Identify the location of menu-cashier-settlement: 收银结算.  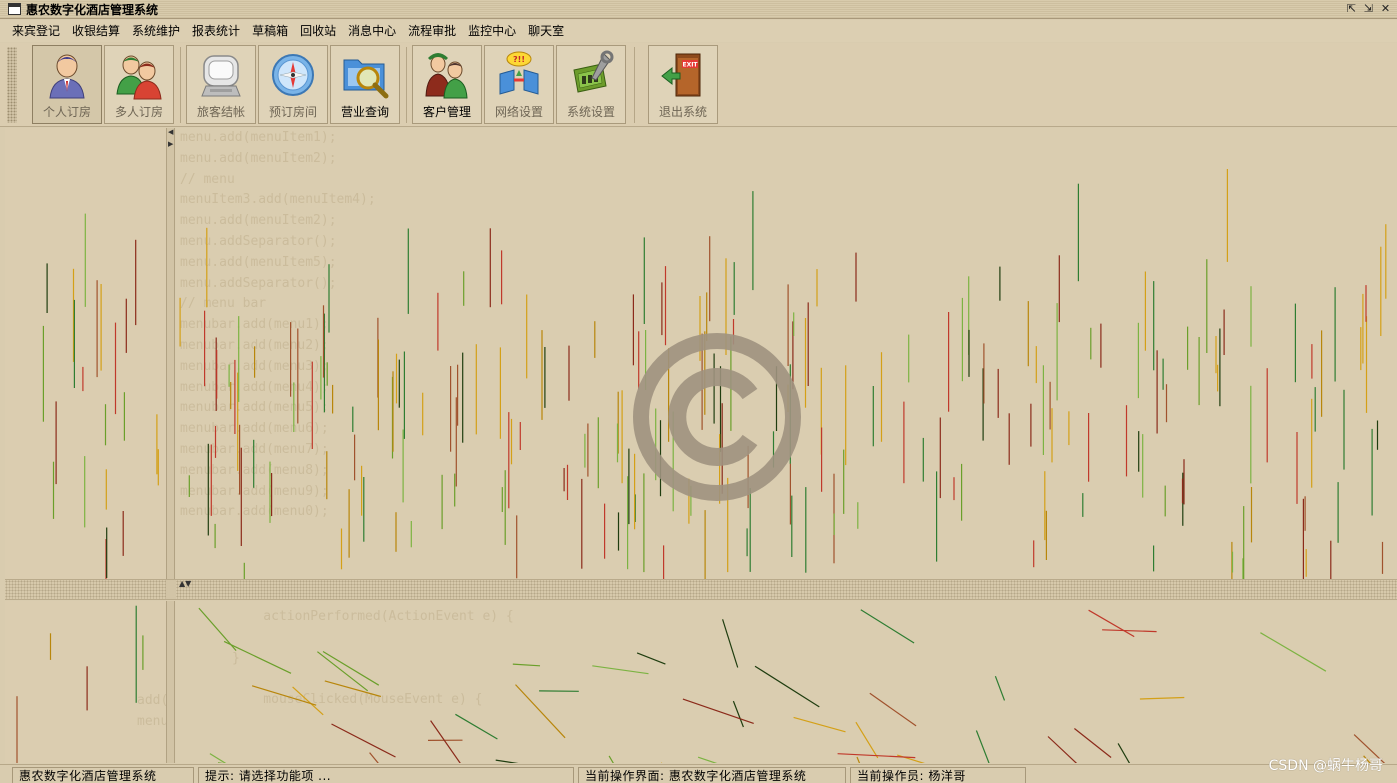
(96, 31).